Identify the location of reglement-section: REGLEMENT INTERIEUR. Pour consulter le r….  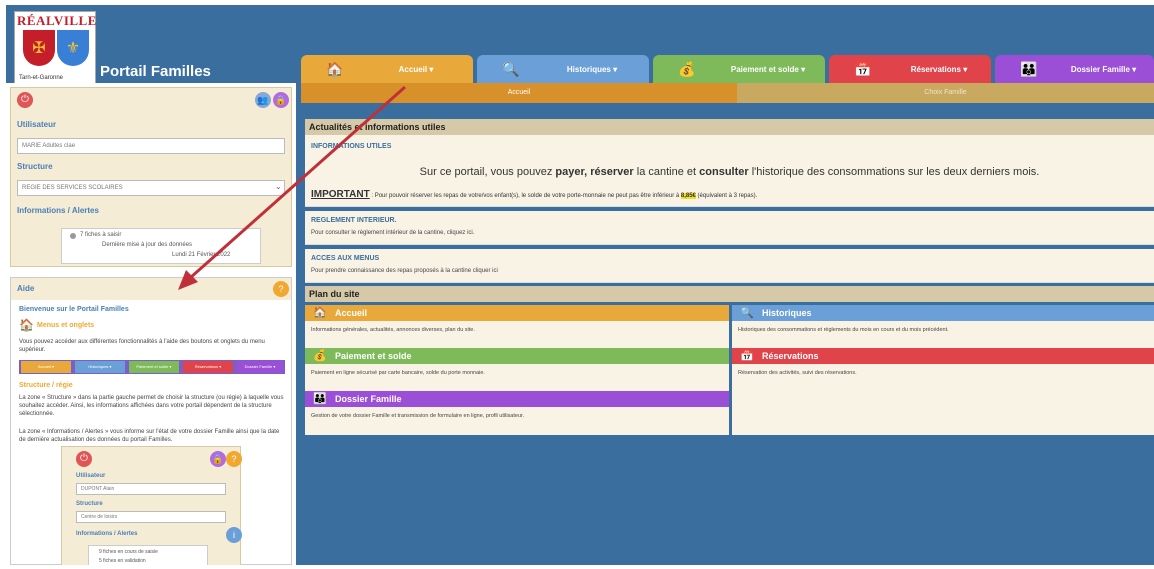
(729, 228).